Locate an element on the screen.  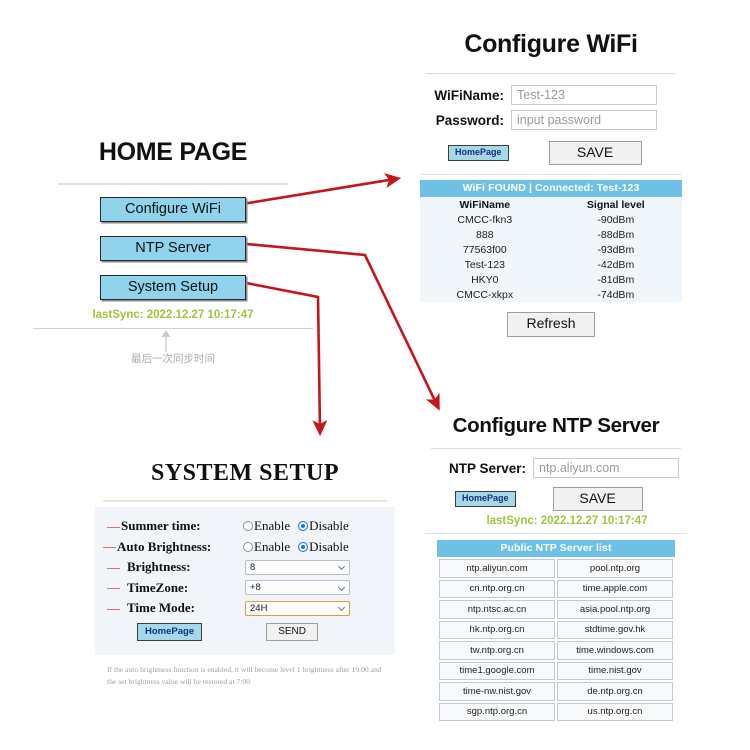
wifi-refresh-row: Refresh is located at coordinates (551, 324).